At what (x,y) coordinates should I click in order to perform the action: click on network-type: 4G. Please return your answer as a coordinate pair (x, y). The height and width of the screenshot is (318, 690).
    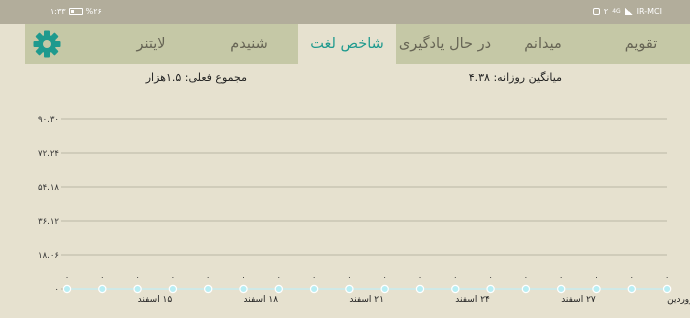
    Looking at the image, I should click on (616, 11).